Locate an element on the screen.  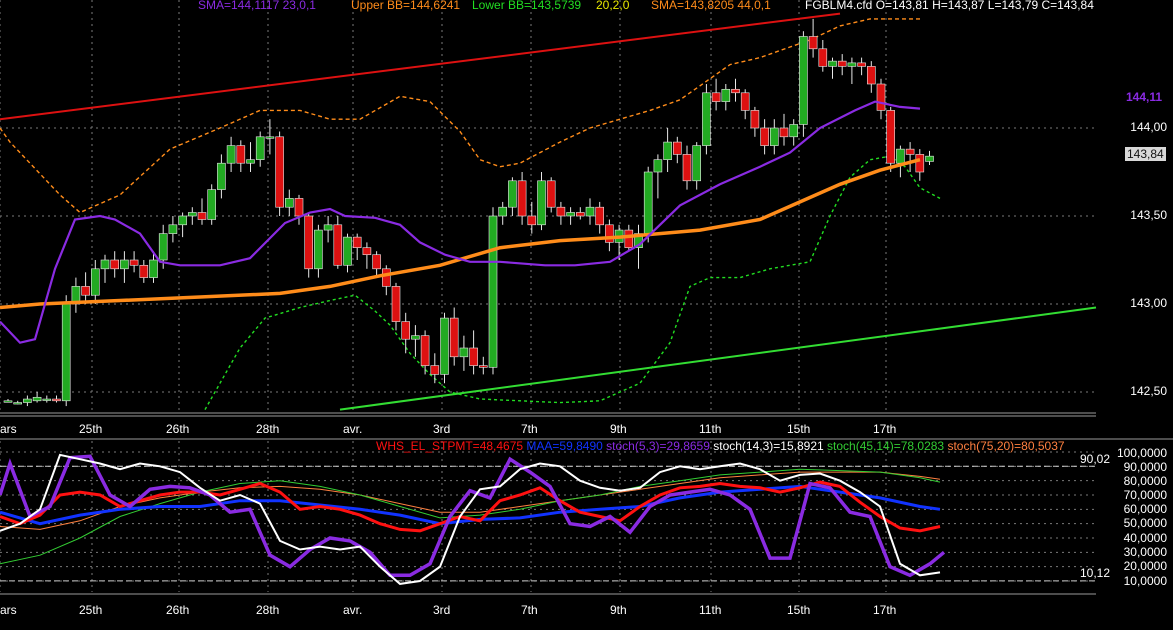
stoch-45-14-legend: stoch(45,14)=78,0283 is located at coordinates (886, 446).